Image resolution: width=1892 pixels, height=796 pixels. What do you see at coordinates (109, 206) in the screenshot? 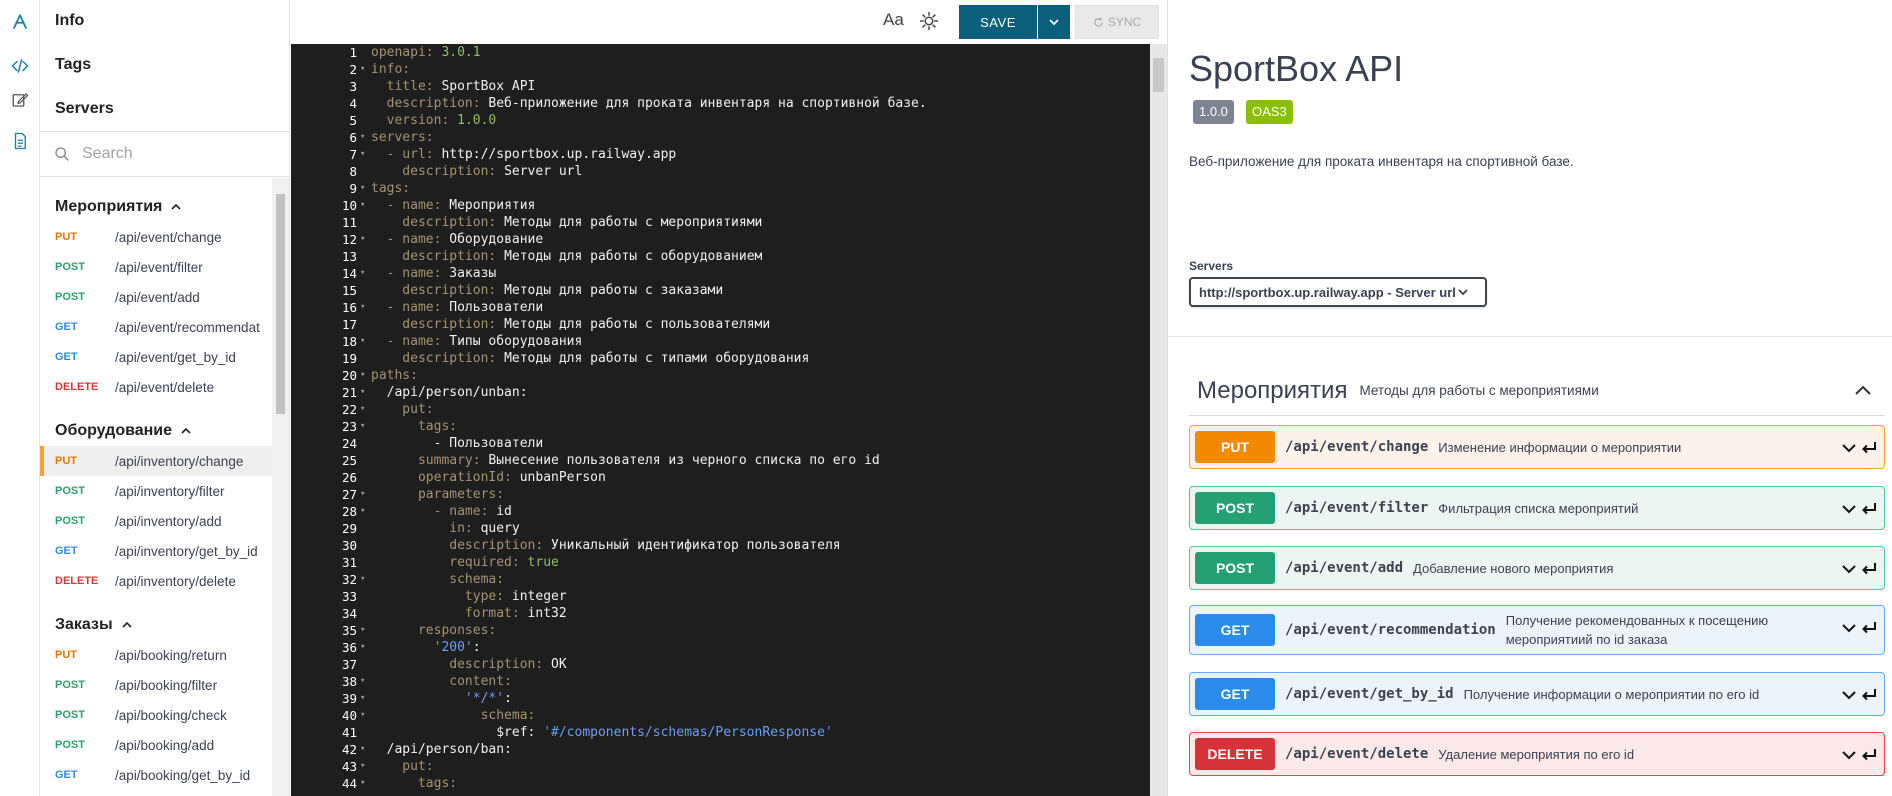
I see `nav-group-name: Мероприятия` at bounding box center [109, 206].